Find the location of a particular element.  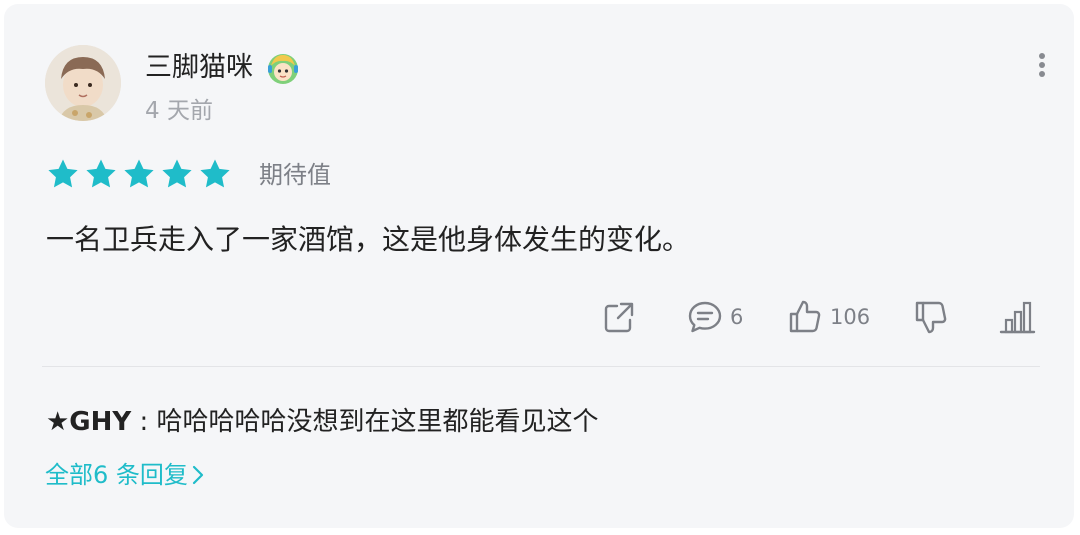

comment-button: 6 is located at coordinates (714, 317).